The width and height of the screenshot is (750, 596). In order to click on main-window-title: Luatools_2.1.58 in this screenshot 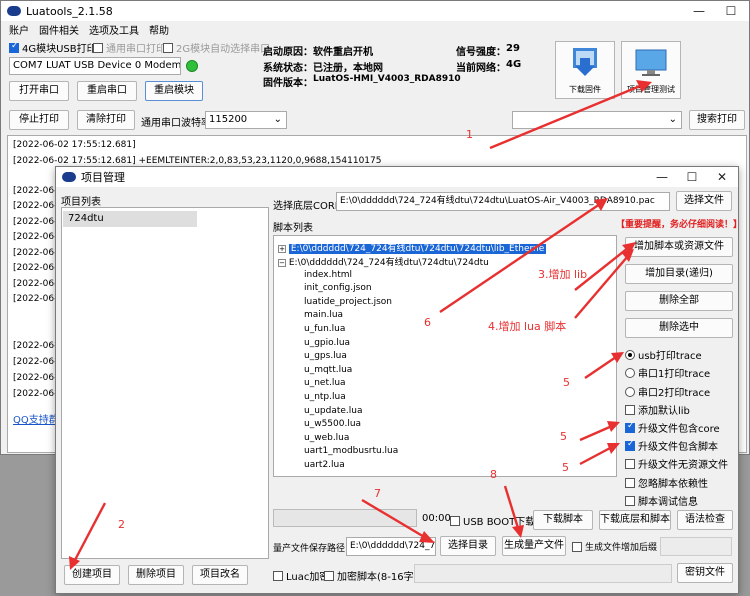, I will do `click(69, 11)`.